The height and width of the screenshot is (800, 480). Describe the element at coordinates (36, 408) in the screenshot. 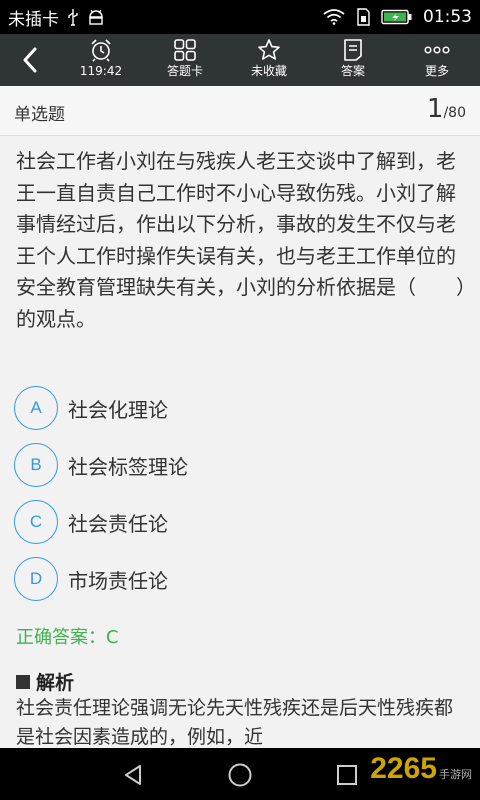

I see `option-letter: A` at that location.